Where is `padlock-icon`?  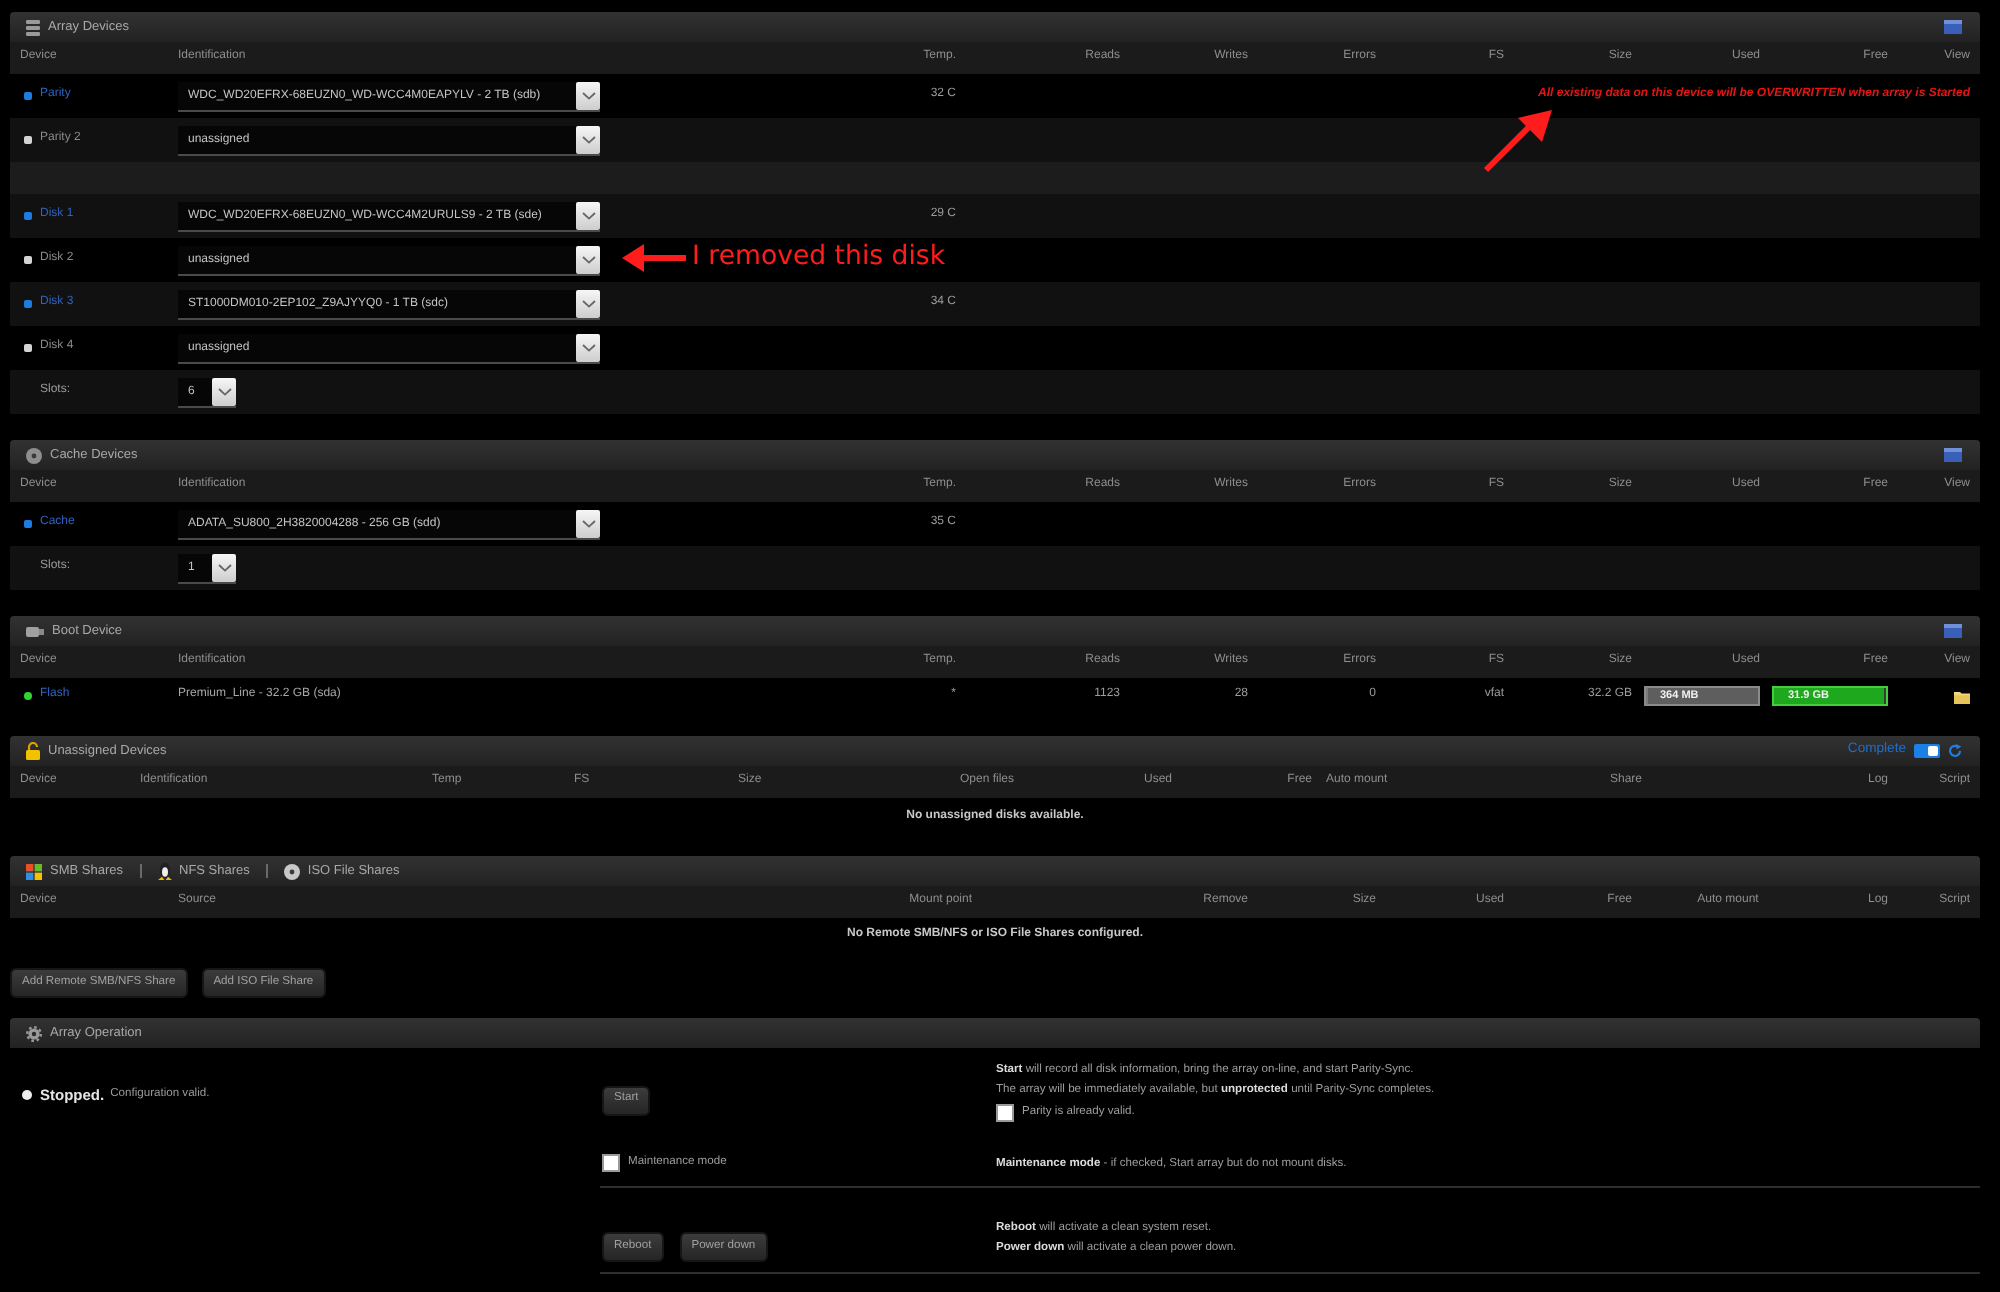
padlock-icon is located at coordinates (33, 751).